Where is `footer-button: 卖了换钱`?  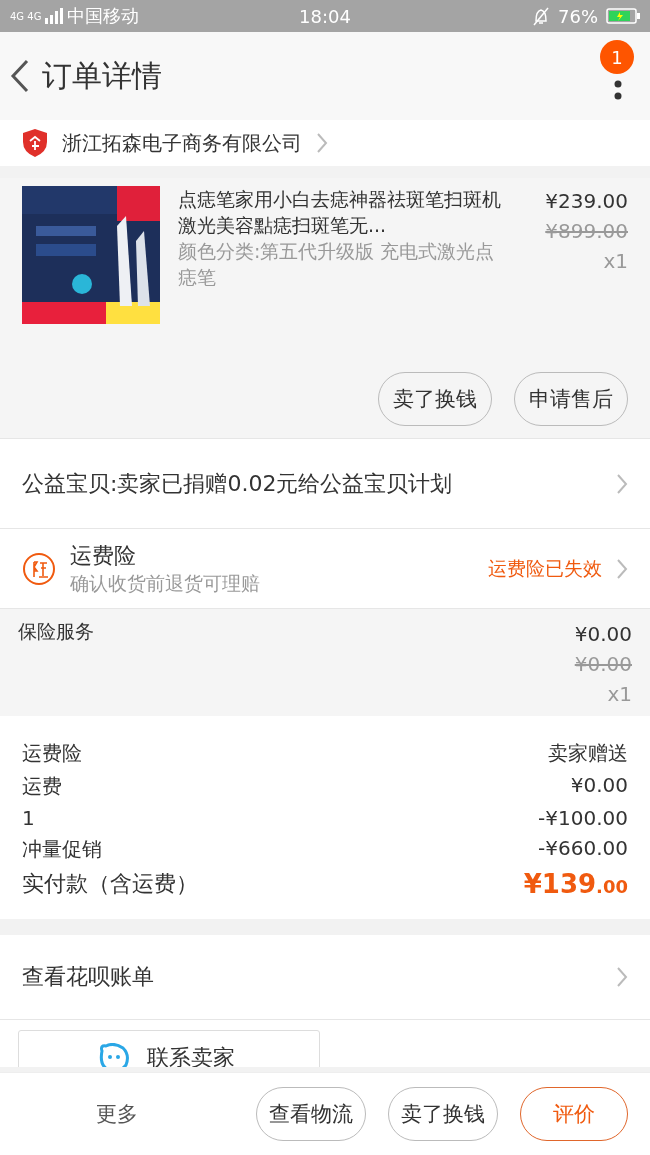
footer-button: 卖了换钱 is located at coordinates (443, 1114).